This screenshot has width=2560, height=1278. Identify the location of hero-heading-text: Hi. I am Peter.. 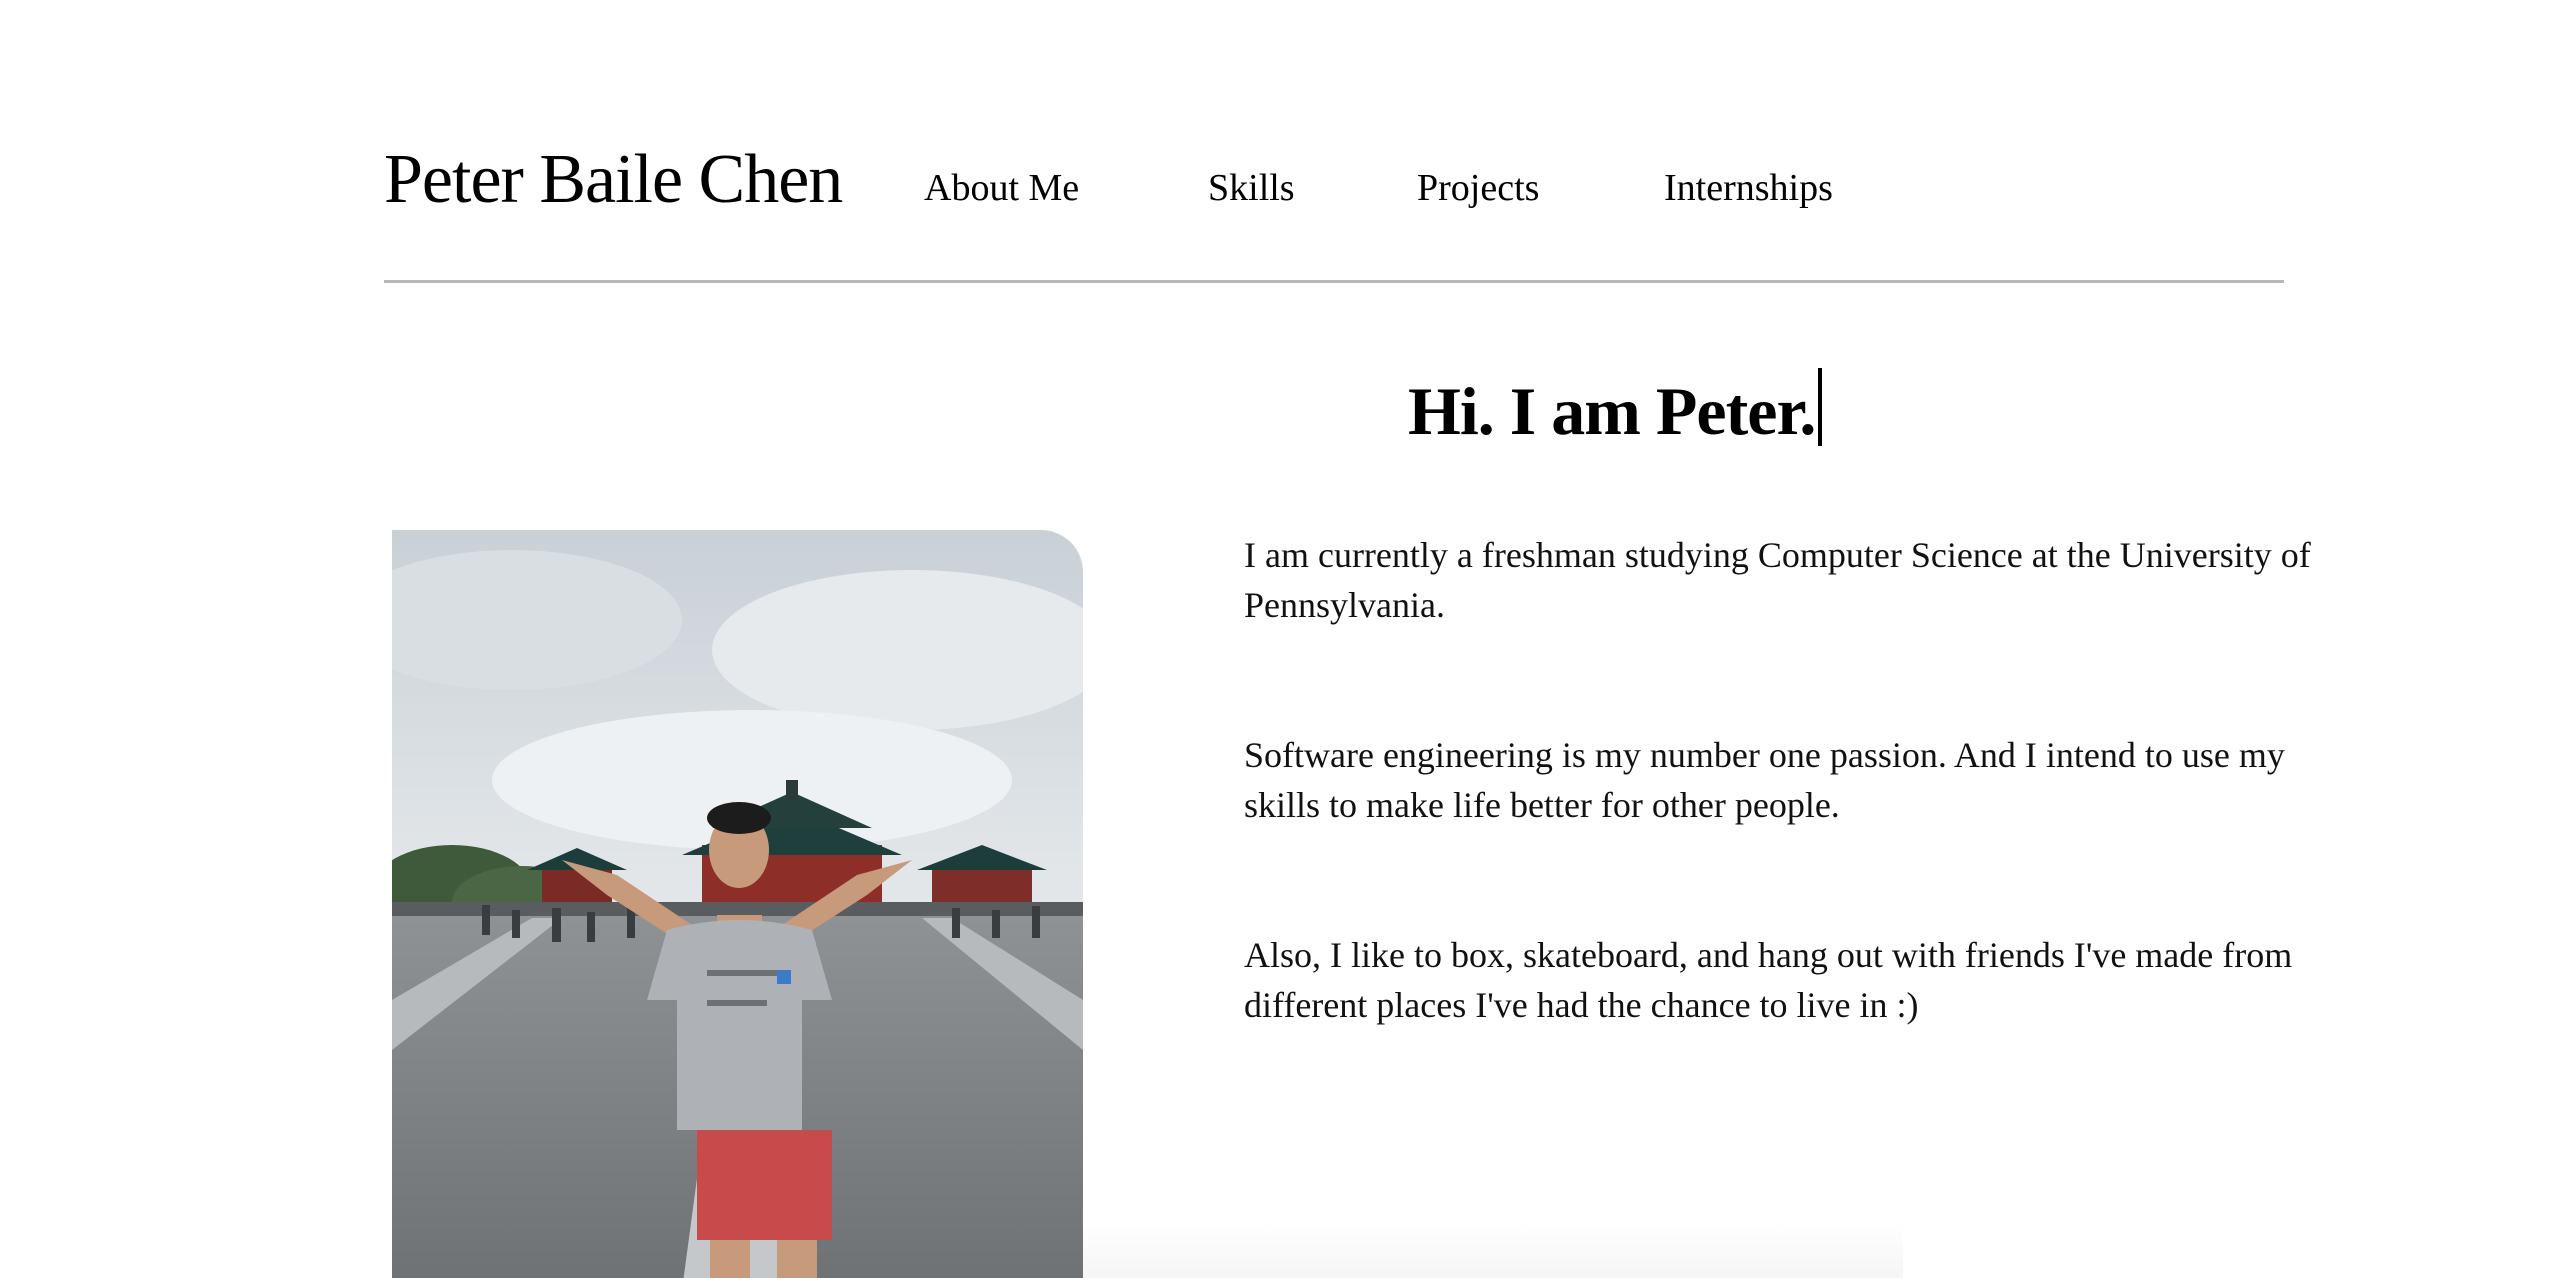
(1612, 411).